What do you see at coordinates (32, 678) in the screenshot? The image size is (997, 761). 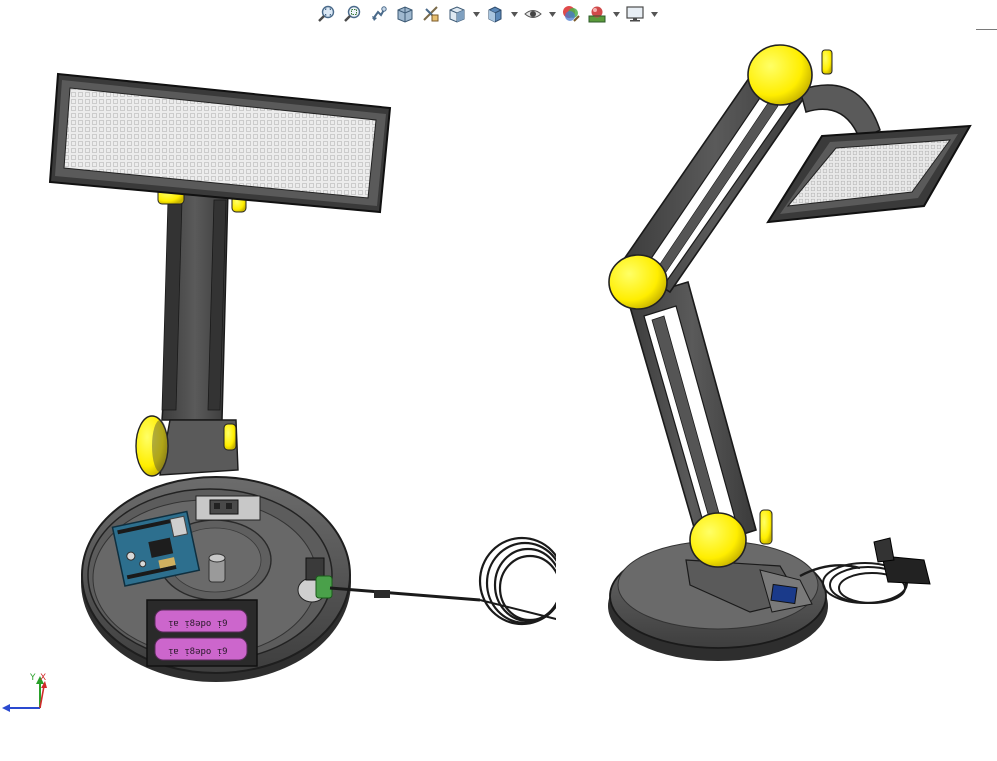 I see `triad-y-label: Y` at bounding box center [32, 678].